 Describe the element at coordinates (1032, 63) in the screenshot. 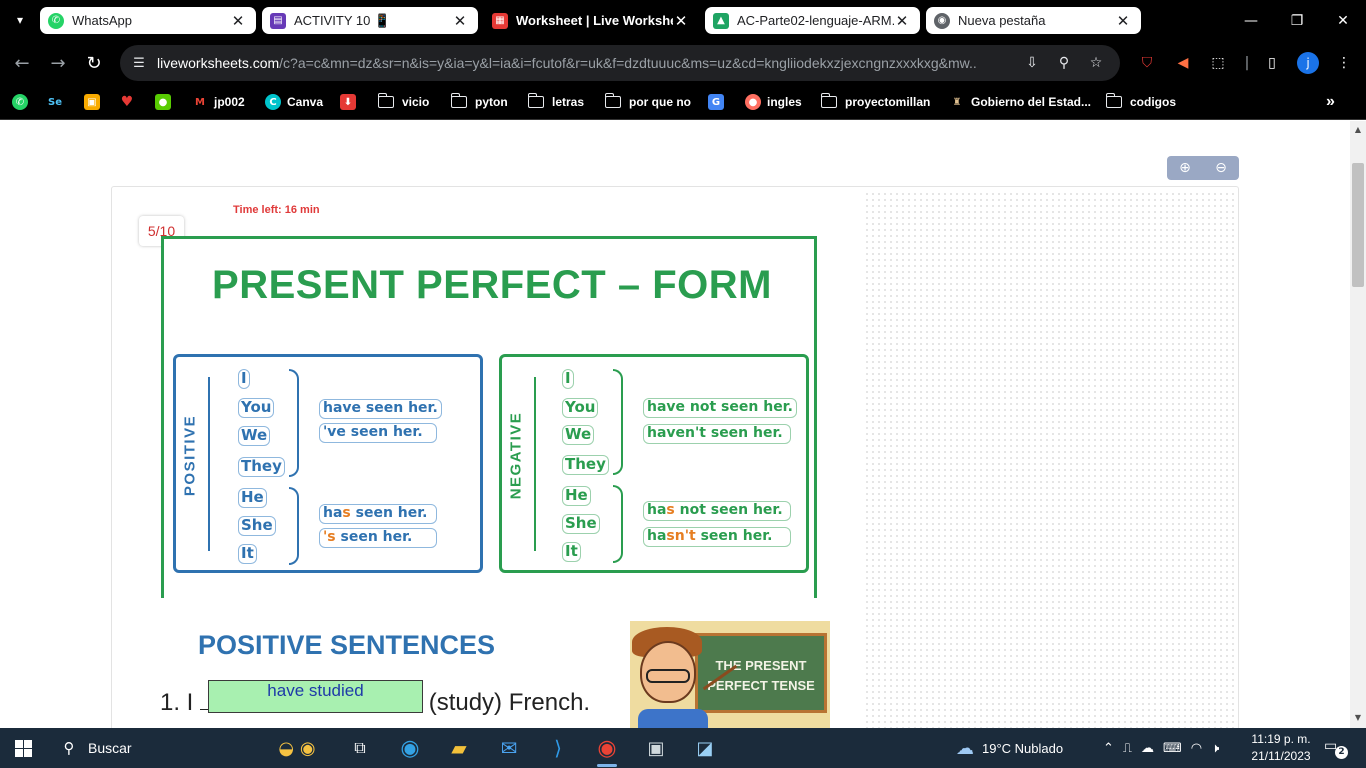

I see `install-app-icon: ⇩` at that location.